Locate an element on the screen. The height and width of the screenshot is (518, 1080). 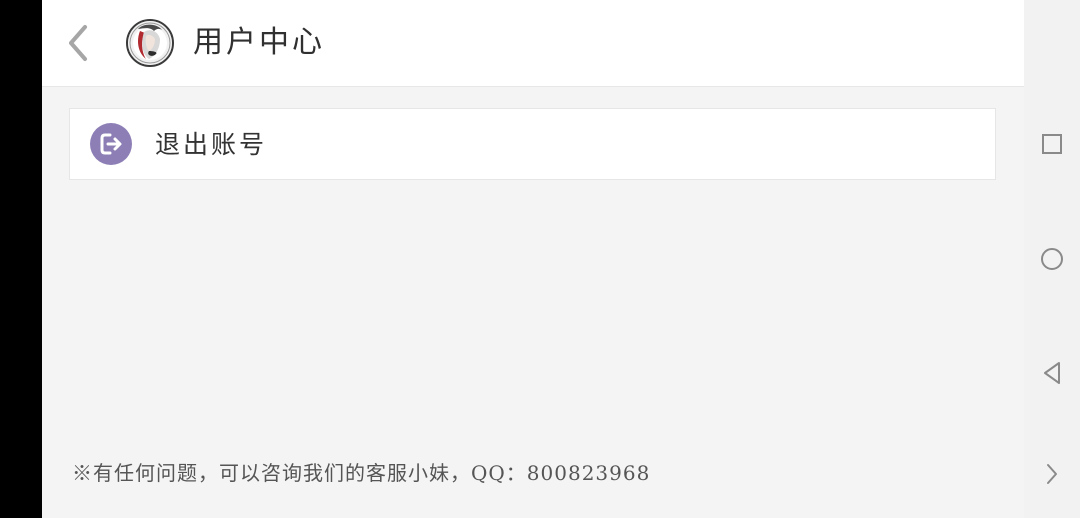
back-nav-button is located at coordinates (1052, 373).